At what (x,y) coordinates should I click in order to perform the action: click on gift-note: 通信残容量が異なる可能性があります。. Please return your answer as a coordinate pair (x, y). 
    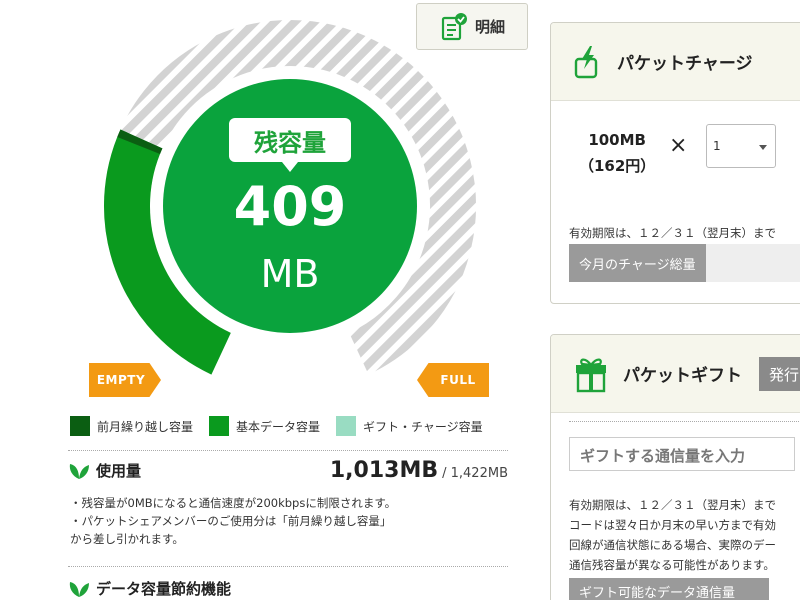
    Looking at the image, I should click on (672, 565).